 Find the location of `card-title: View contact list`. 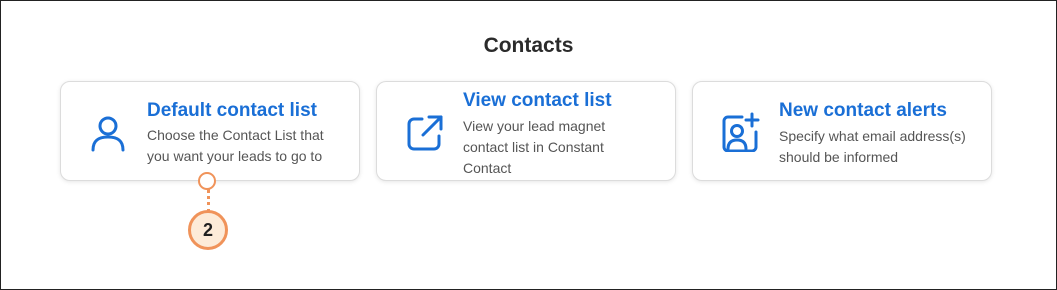

card-title: View contact list is located at coordinates (537, 100).